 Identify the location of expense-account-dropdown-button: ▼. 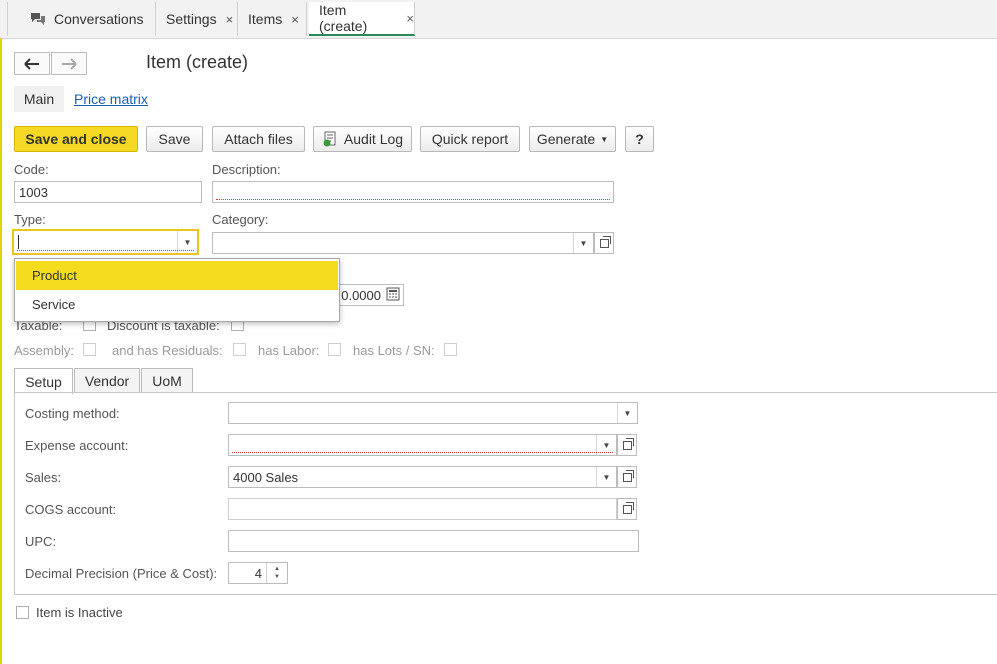
(606, 445).